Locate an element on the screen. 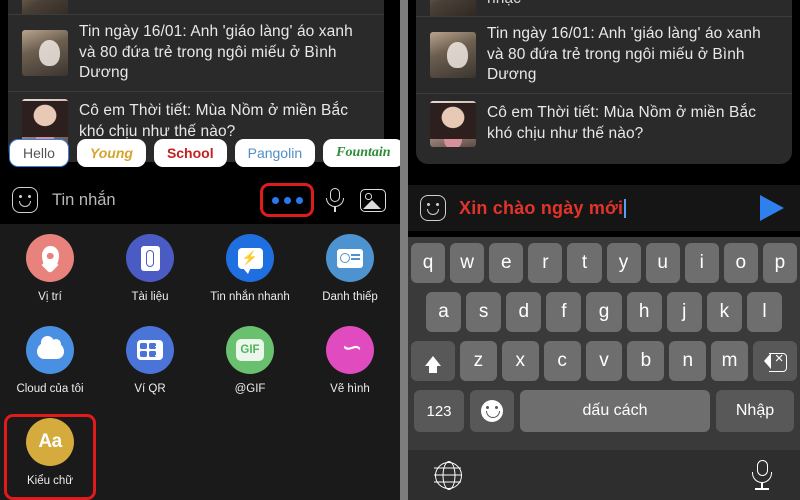 The height and width of the screenshot is (500, 800). three-dots-icon is located at coordinates (287, 200).